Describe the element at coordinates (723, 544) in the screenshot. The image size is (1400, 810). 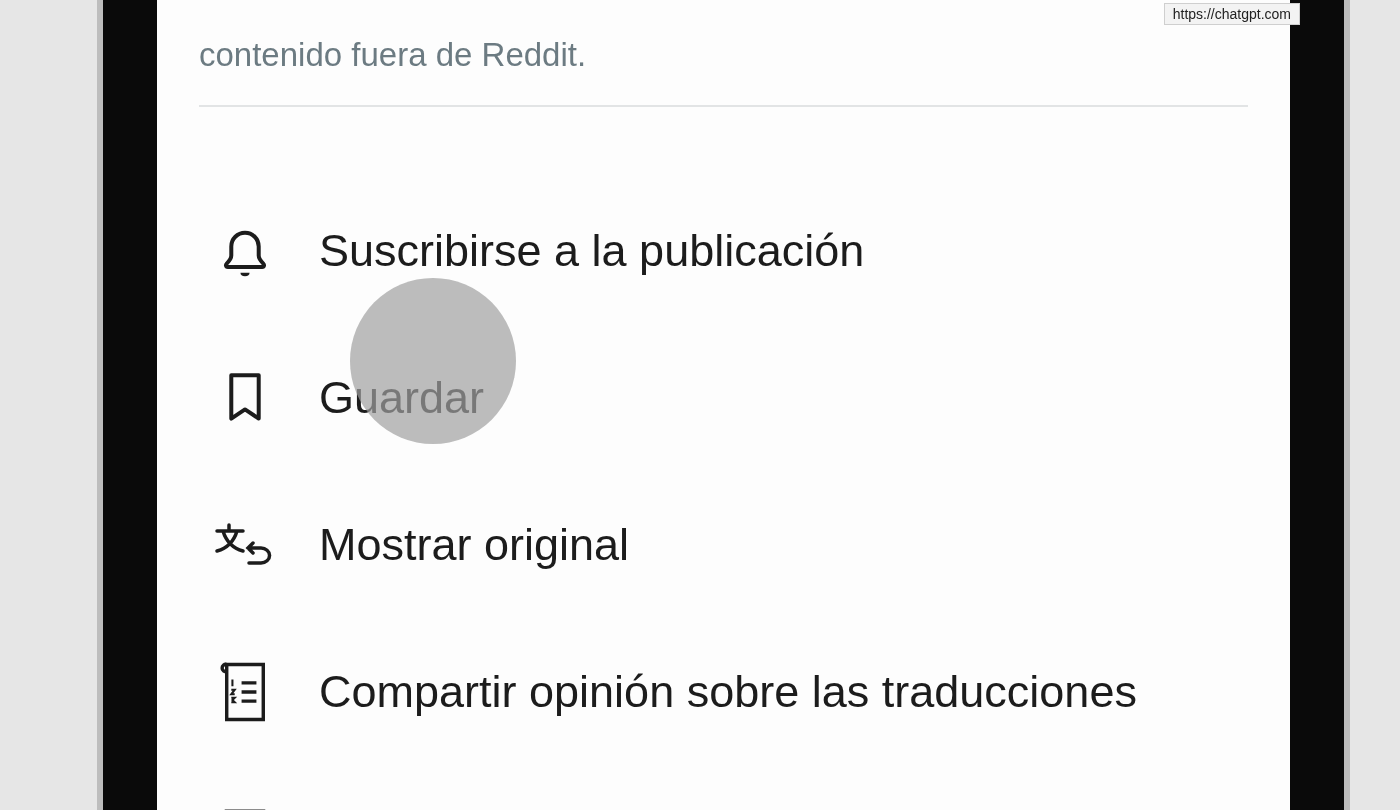
I see `menu-item: Mostrar original` at that location.